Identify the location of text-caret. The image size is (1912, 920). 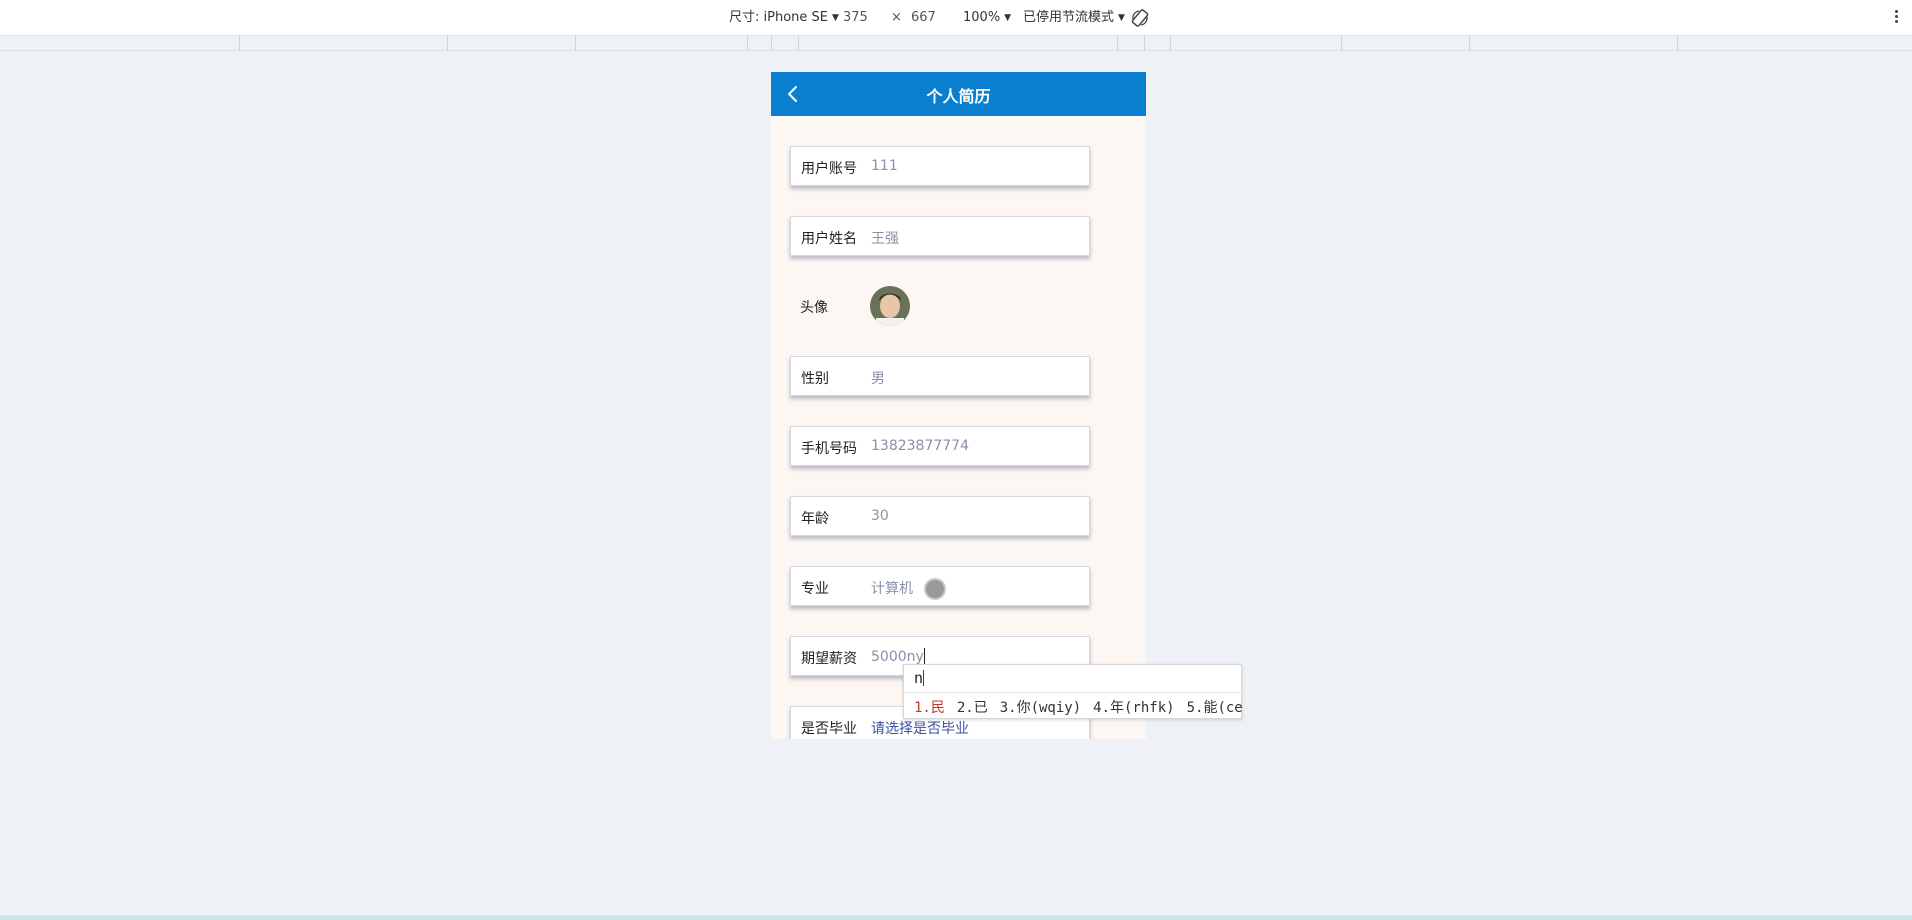
(924, 656).